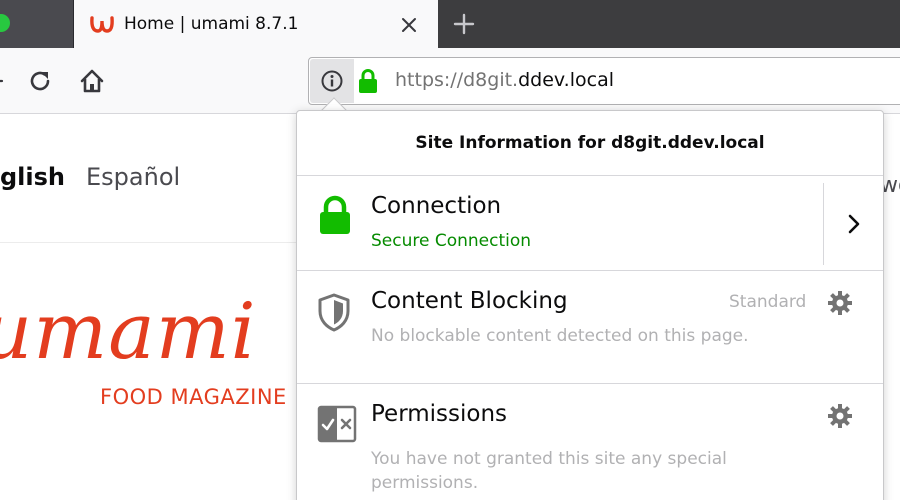 This screenshot has width=900, height=500. Describe the element at coordinates (590, 224) in the screenshot. I see `connection-section: Connection Secure Connection` at that location.